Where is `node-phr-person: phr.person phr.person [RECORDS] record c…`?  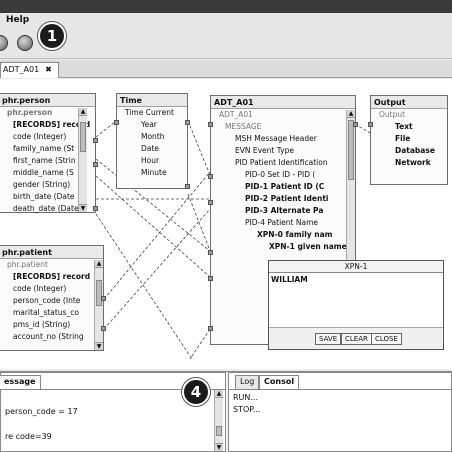
node-phr-person: phr.person phr.person [RECORDS] record c… is located at coordinates (49, 153).